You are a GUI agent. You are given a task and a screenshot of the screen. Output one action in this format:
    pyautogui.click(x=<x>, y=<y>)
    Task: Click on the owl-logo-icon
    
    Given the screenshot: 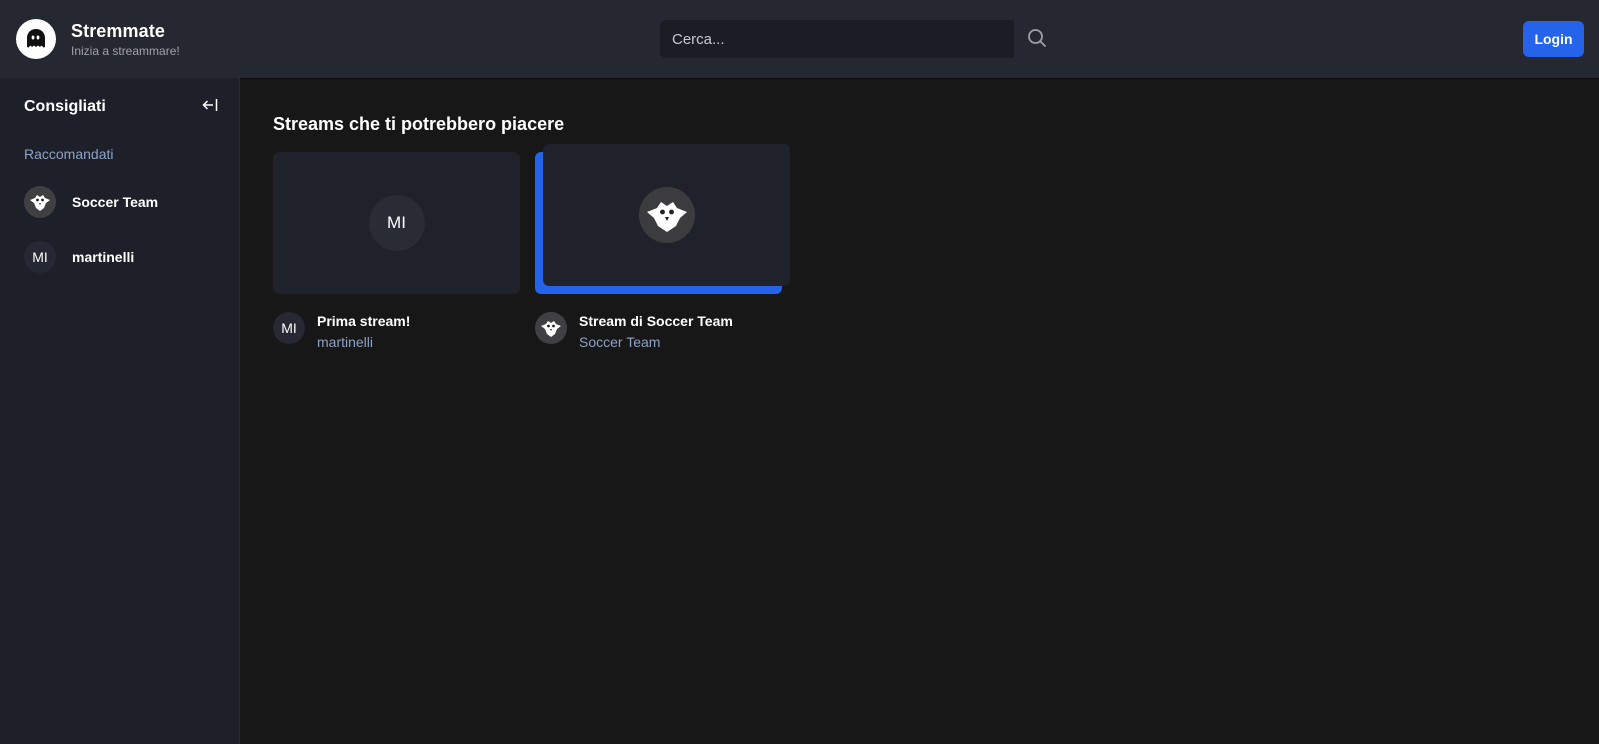 What is the action you would take?
    pyautogui.click(x=666, y=215)
    